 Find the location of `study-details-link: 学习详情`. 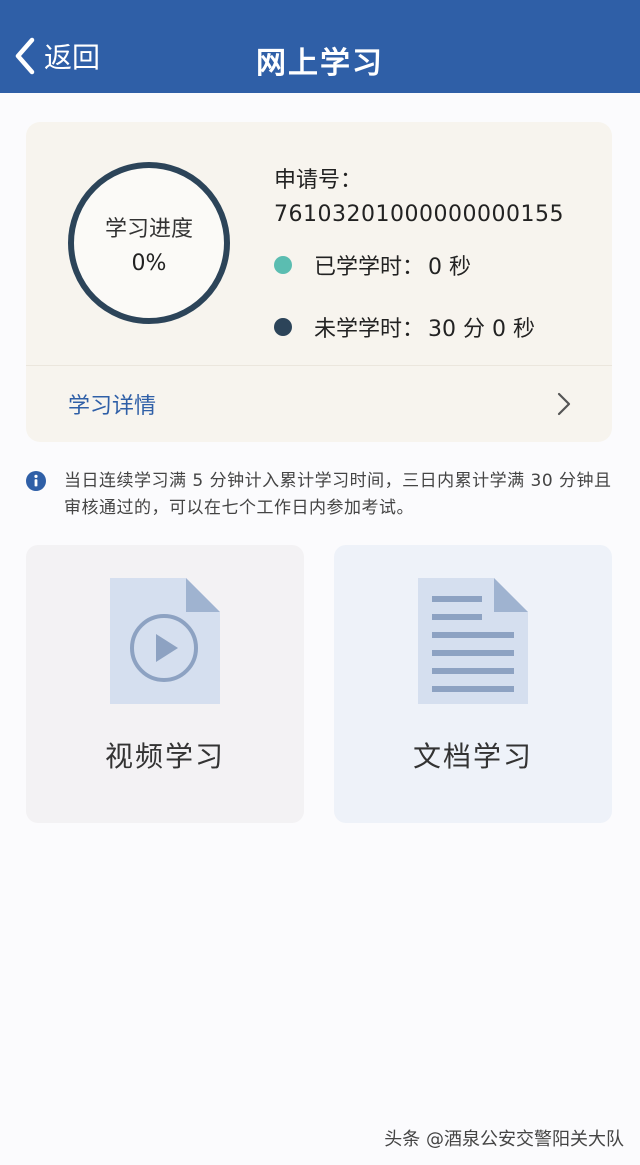

study-details-link: 学习详情 is located at coordinates (319, 404).